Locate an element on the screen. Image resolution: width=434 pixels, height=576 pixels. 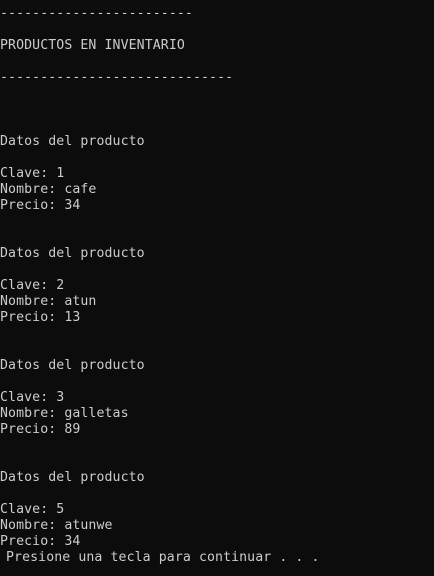
inventory-heading: PRODUCTOS EN INVENTARIO is located at coordinates (92, 45).